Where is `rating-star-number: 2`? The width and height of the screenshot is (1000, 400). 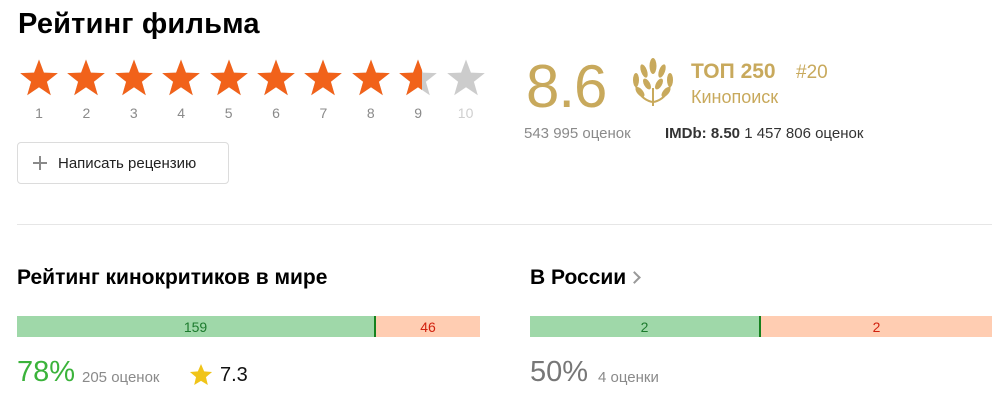
rating-star-number: 2 is located at coordinates (86, 113).